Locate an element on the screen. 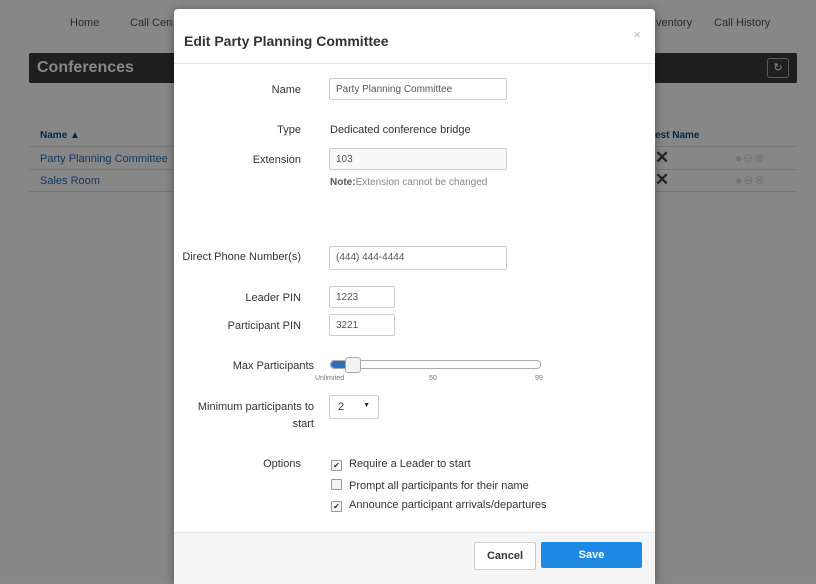 The height and width of the screenshot is (584, 816). checkbox-unchecked is located at coordinates (336, 484).